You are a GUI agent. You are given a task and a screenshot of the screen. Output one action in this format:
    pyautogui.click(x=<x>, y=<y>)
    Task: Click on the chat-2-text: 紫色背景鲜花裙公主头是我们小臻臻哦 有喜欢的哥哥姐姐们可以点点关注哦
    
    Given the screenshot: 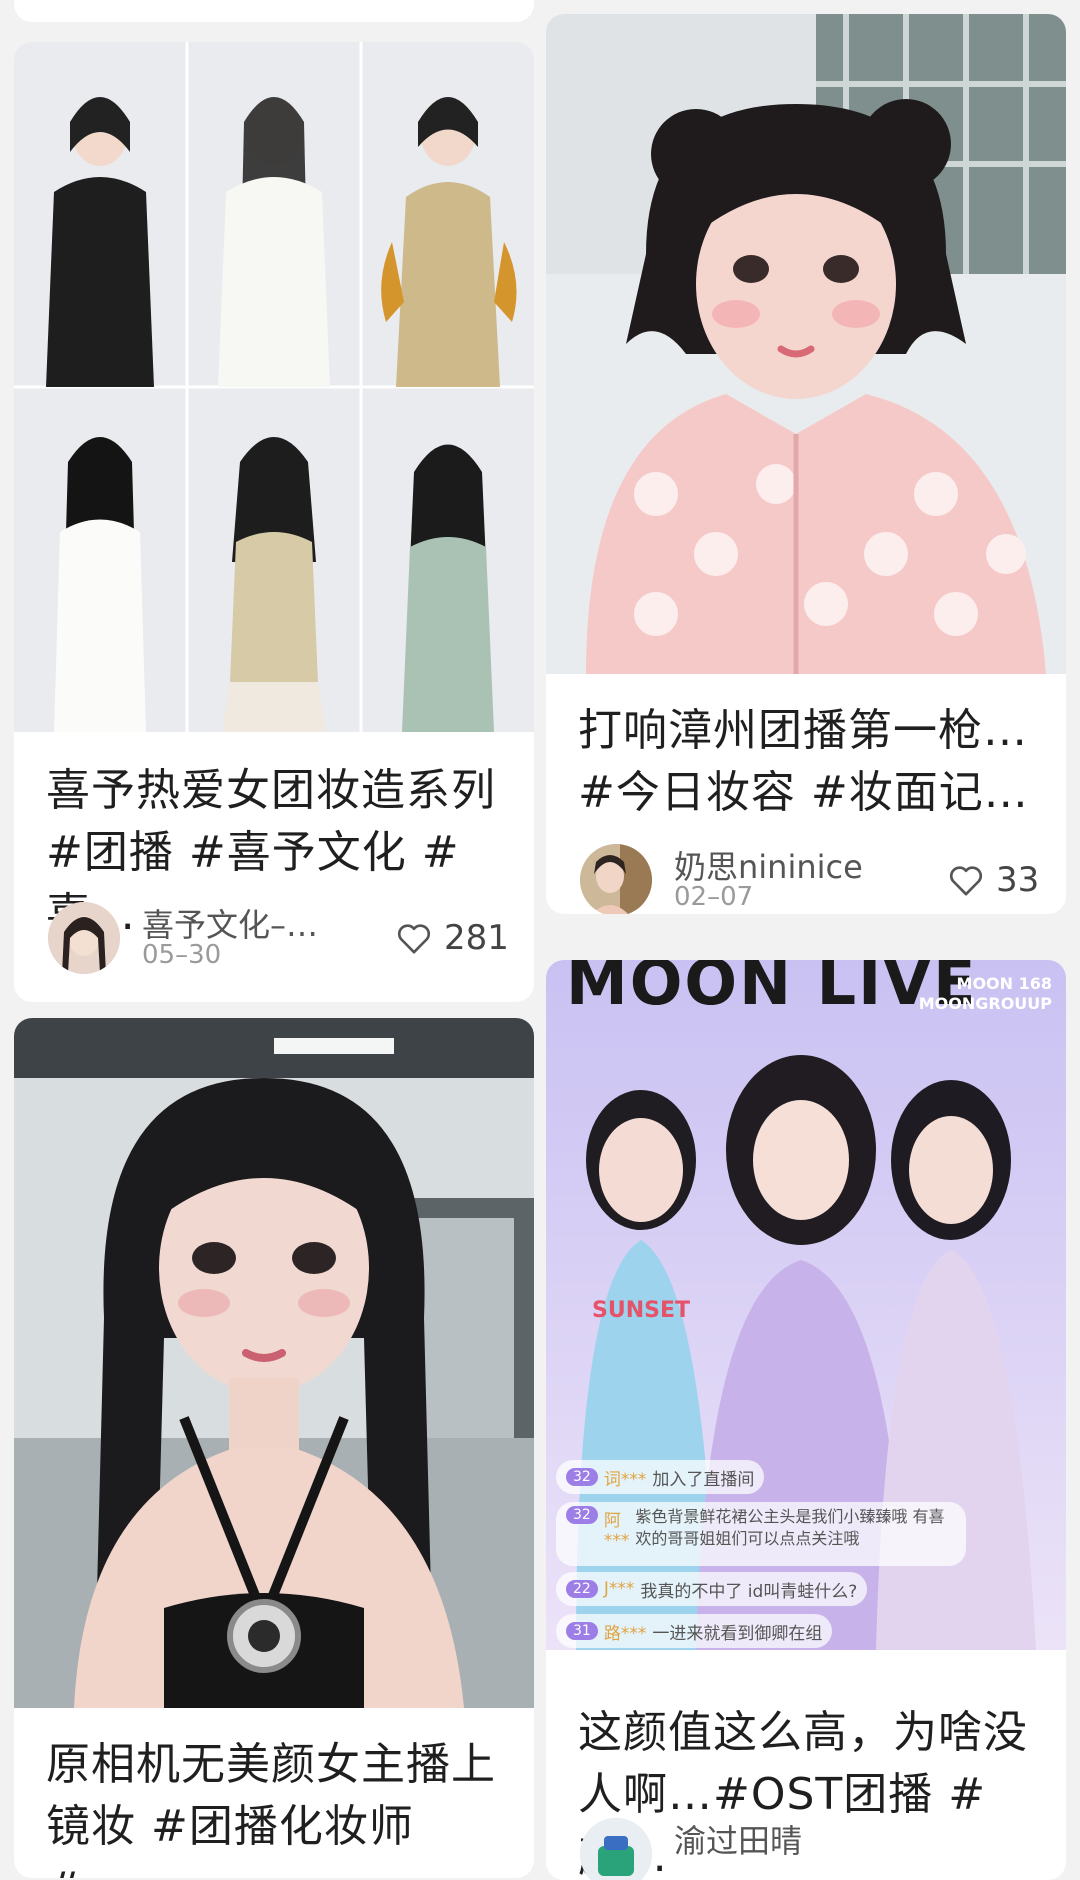 What is the action you would take?
    pyautogui.click(x=790, y=1527)
    